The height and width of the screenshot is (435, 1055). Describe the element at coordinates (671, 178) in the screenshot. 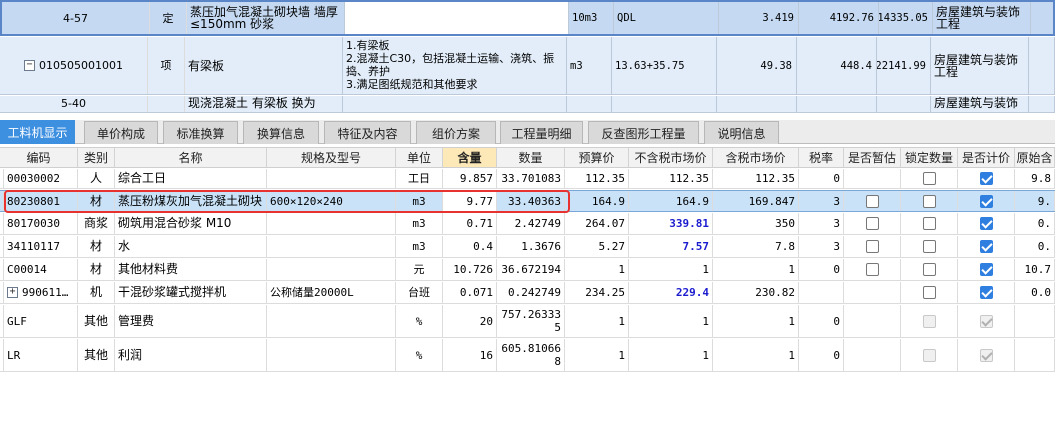

I see `cell-market-ex: 112.35` at that location.